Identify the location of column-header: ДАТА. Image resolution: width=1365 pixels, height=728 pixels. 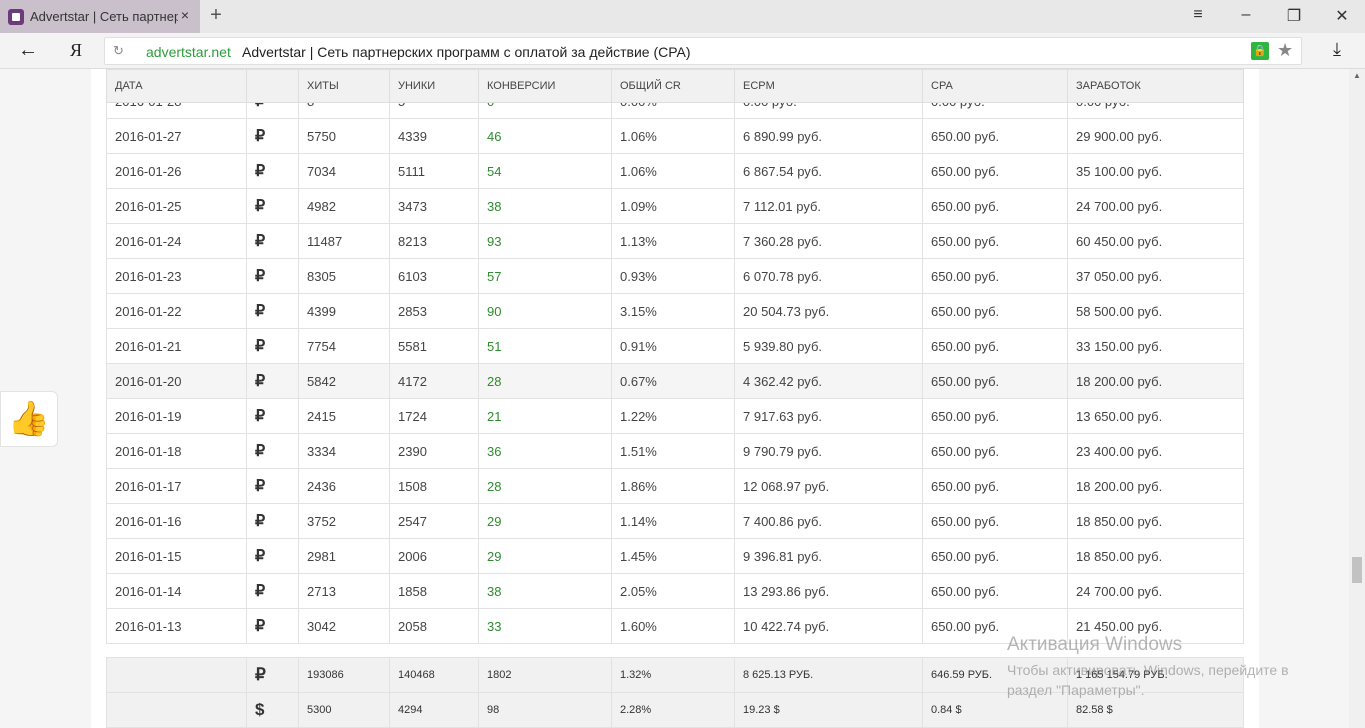
(176, 86).